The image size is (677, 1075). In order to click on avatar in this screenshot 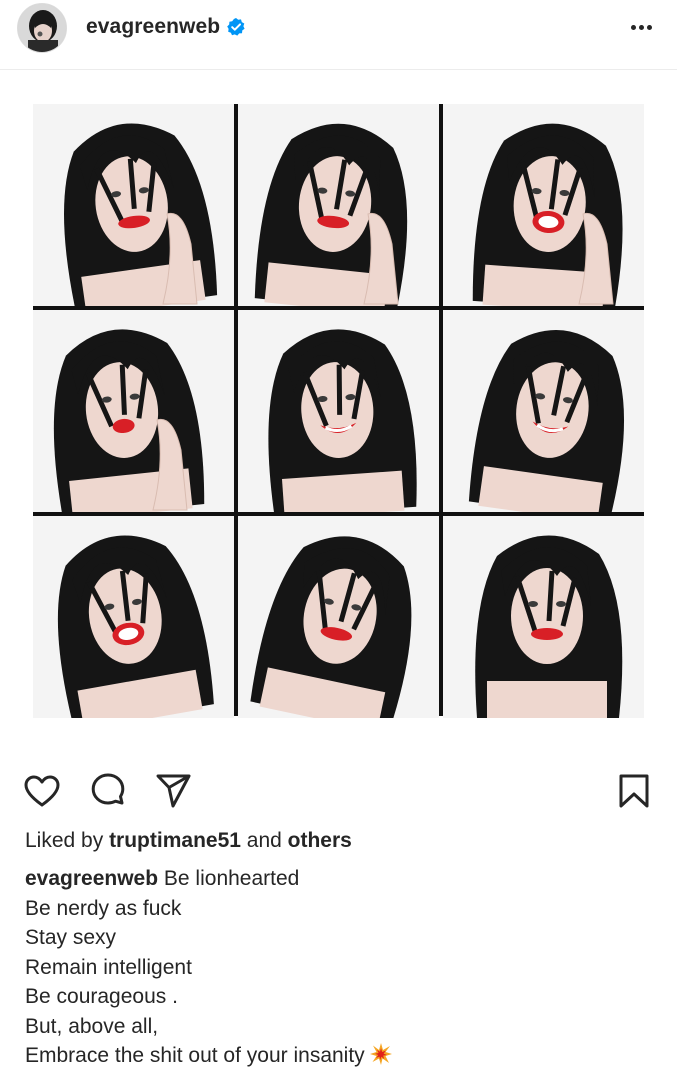, I will do `click(42, 28)`.